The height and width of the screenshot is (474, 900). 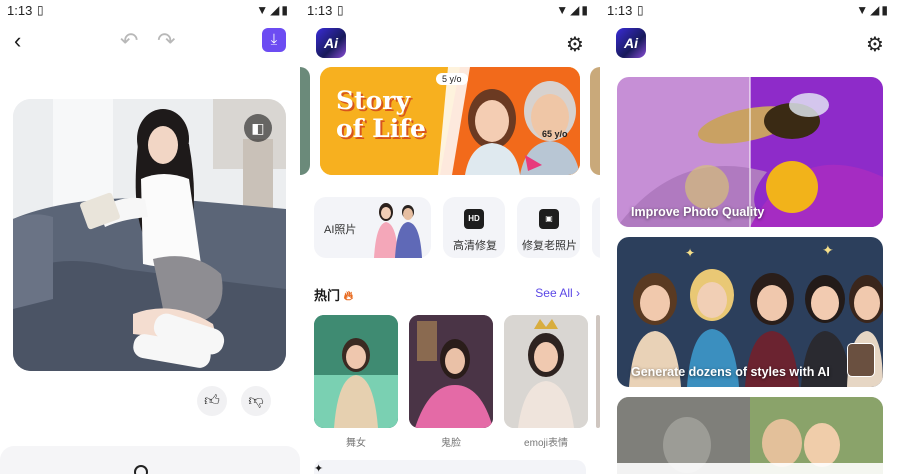 What do you see at coordinates (546, 443) in the screenshot?
I see `hot-card-label: emoji表情` at bounding box center [546, 443].